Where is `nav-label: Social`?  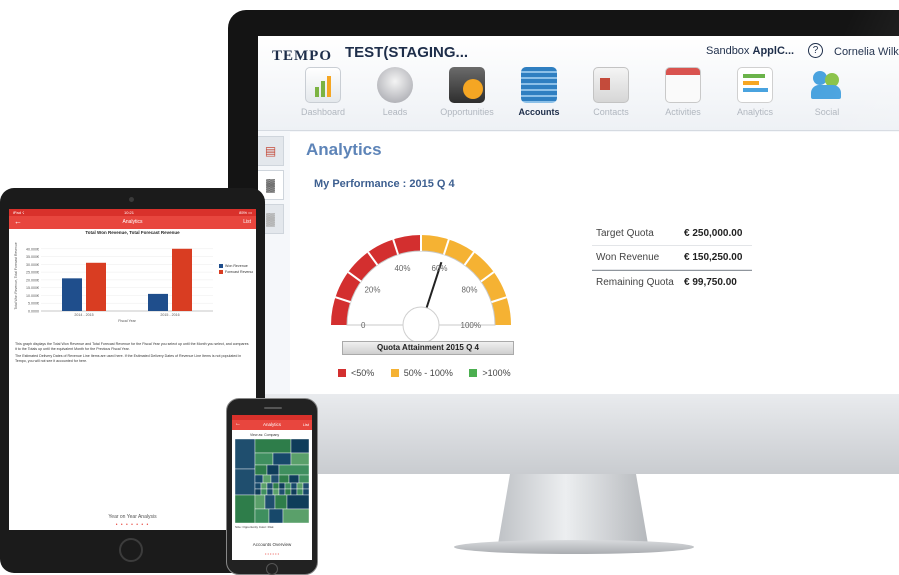 nav-label: Social is located at coordinates (827, 112).